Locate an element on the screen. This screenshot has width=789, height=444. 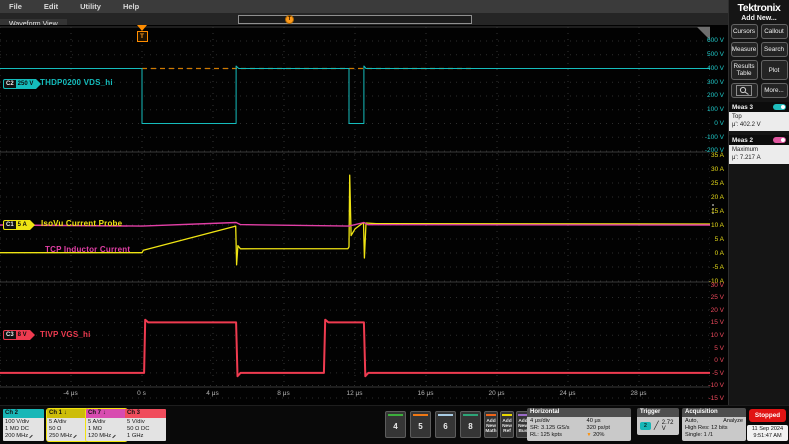
channel-arrow-icon: ↓ is located at coordinates (104, 413).